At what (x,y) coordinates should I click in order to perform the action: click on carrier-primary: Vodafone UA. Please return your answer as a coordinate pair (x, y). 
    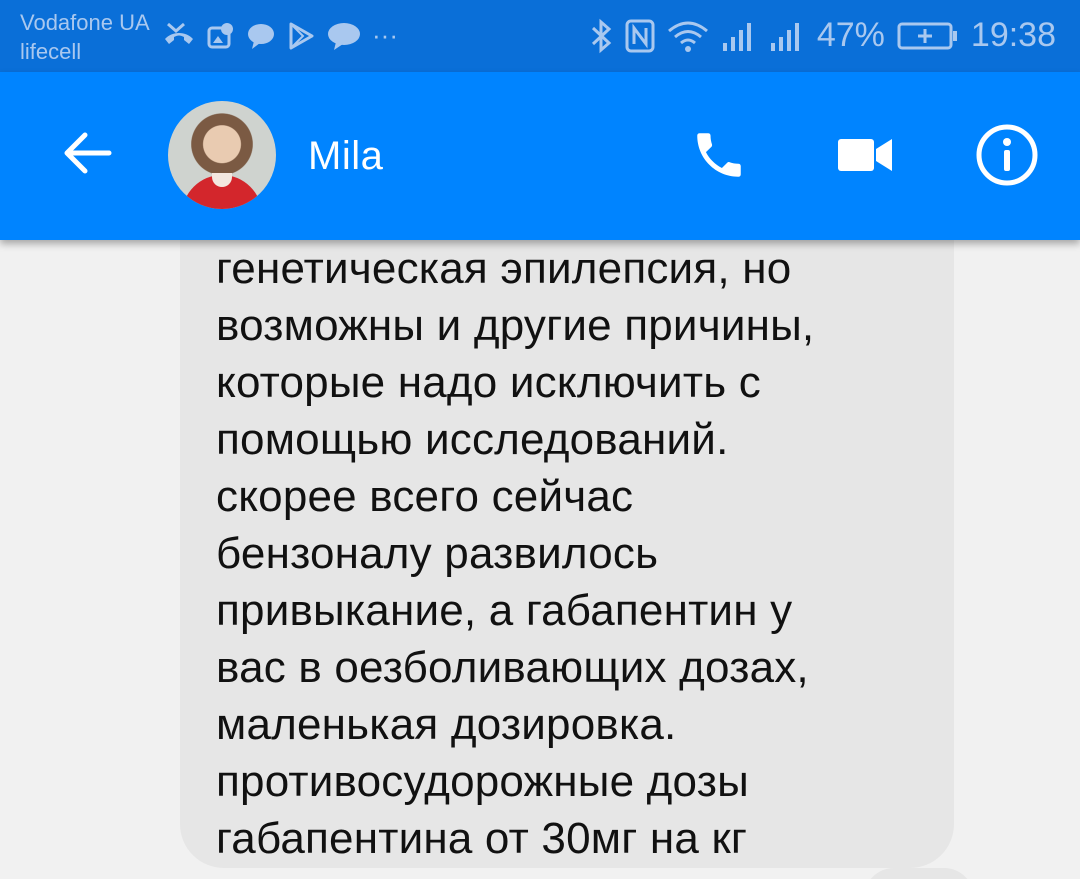
    Looking at the image, I should click on (85, 22).